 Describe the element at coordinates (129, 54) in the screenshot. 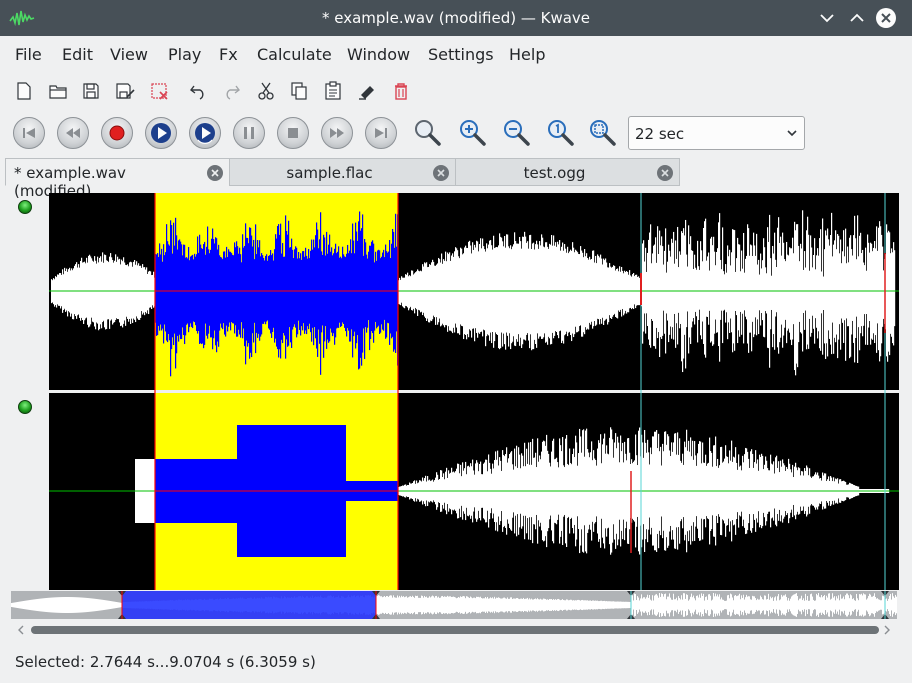

I see `menu-view: View` at that location.